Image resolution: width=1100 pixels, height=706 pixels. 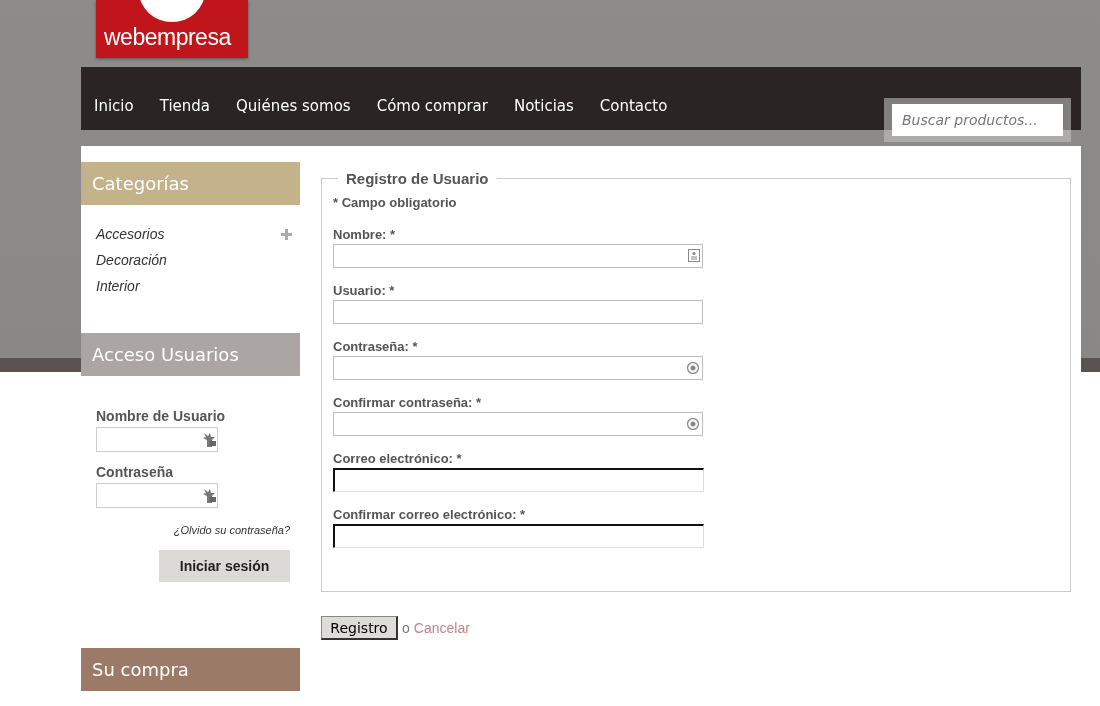 What do you see at coordinates (224, 566) in the screenshot?
I see `login-button: Iniciar sesión` at bounding box center [224, 566].